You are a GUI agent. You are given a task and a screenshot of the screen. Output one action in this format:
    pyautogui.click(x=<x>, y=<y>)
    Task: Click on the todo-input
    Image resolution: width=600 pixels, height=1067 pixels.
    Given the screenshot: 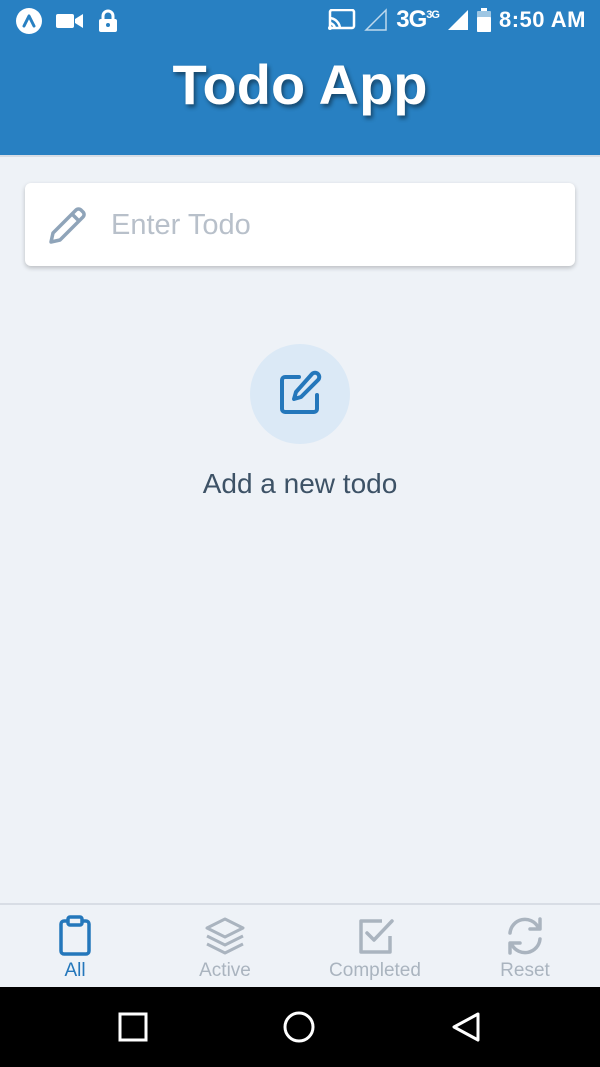 What is the action you would take?
    pyautogui.click(x=331, y=225)
    